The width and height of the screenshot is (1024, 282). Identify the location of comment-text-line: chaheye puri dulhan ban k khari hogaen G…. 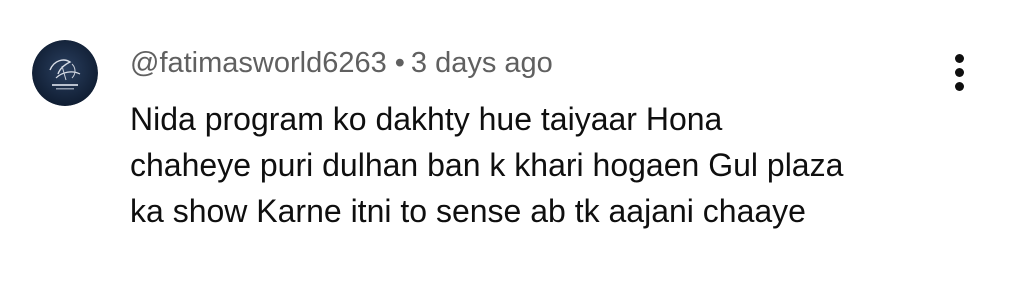
(487, 165).